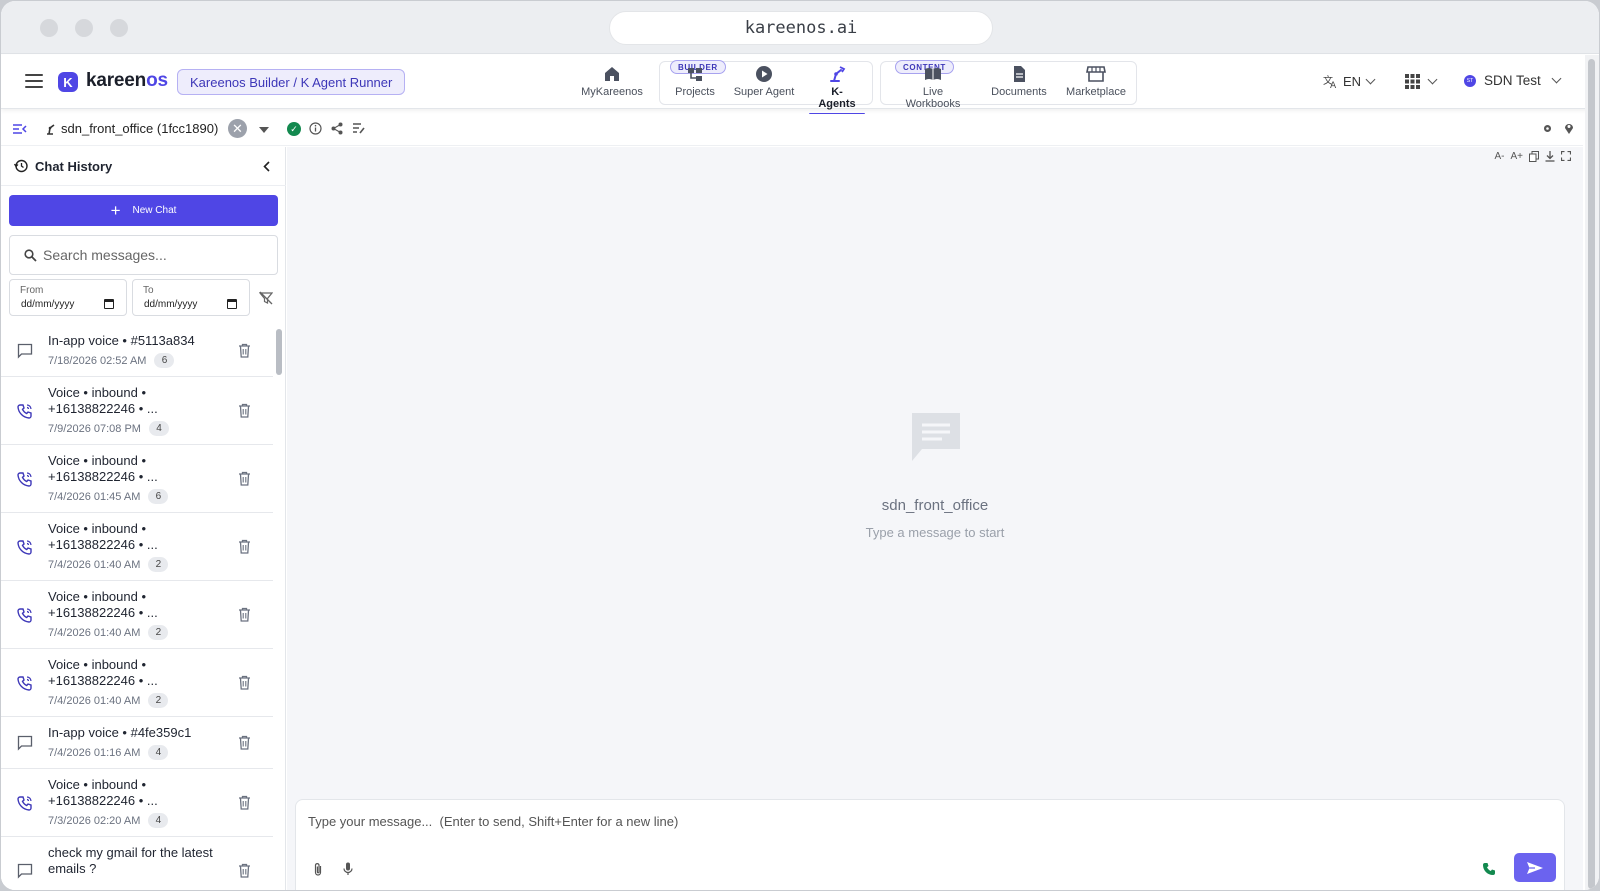 This screenshot has width=1600, height=891. I want to click on chat-title: In-app voice • #5113a834, so click(121, 340).